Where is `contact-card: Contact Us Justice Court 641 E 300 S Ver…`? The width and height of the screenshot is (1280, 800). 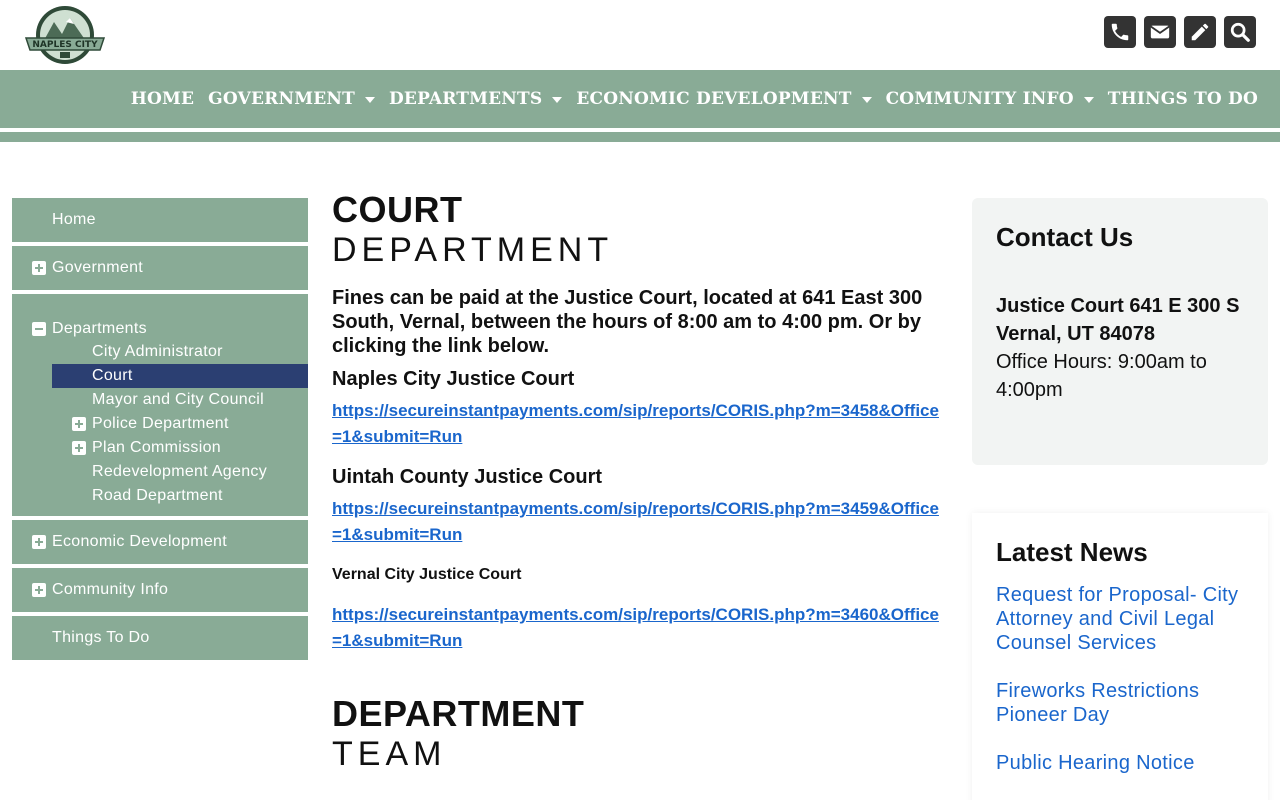 contact-card: Contact Us Justice Court 641 E 300 S Ver… is located at coordinates (1120, 331).